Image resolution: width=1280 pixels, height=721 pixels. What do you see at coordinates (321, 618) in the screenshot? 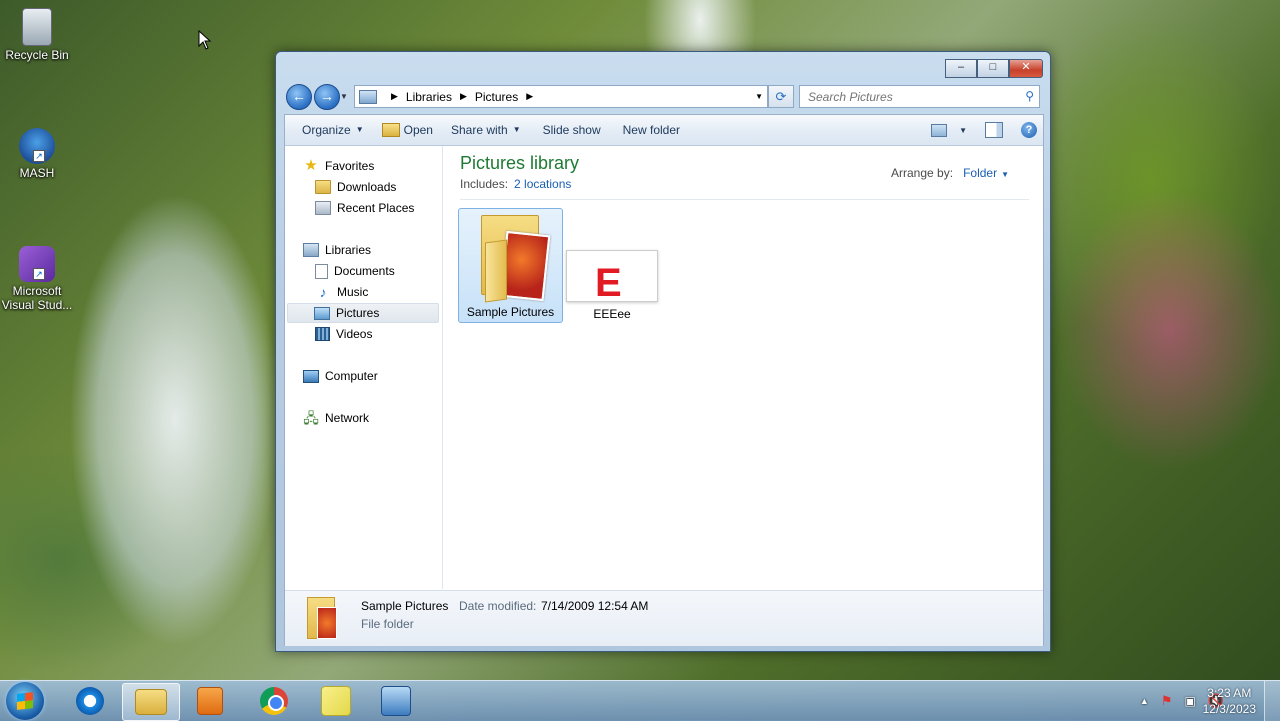
I see `folder-icon` at bounding box center [321, 618].